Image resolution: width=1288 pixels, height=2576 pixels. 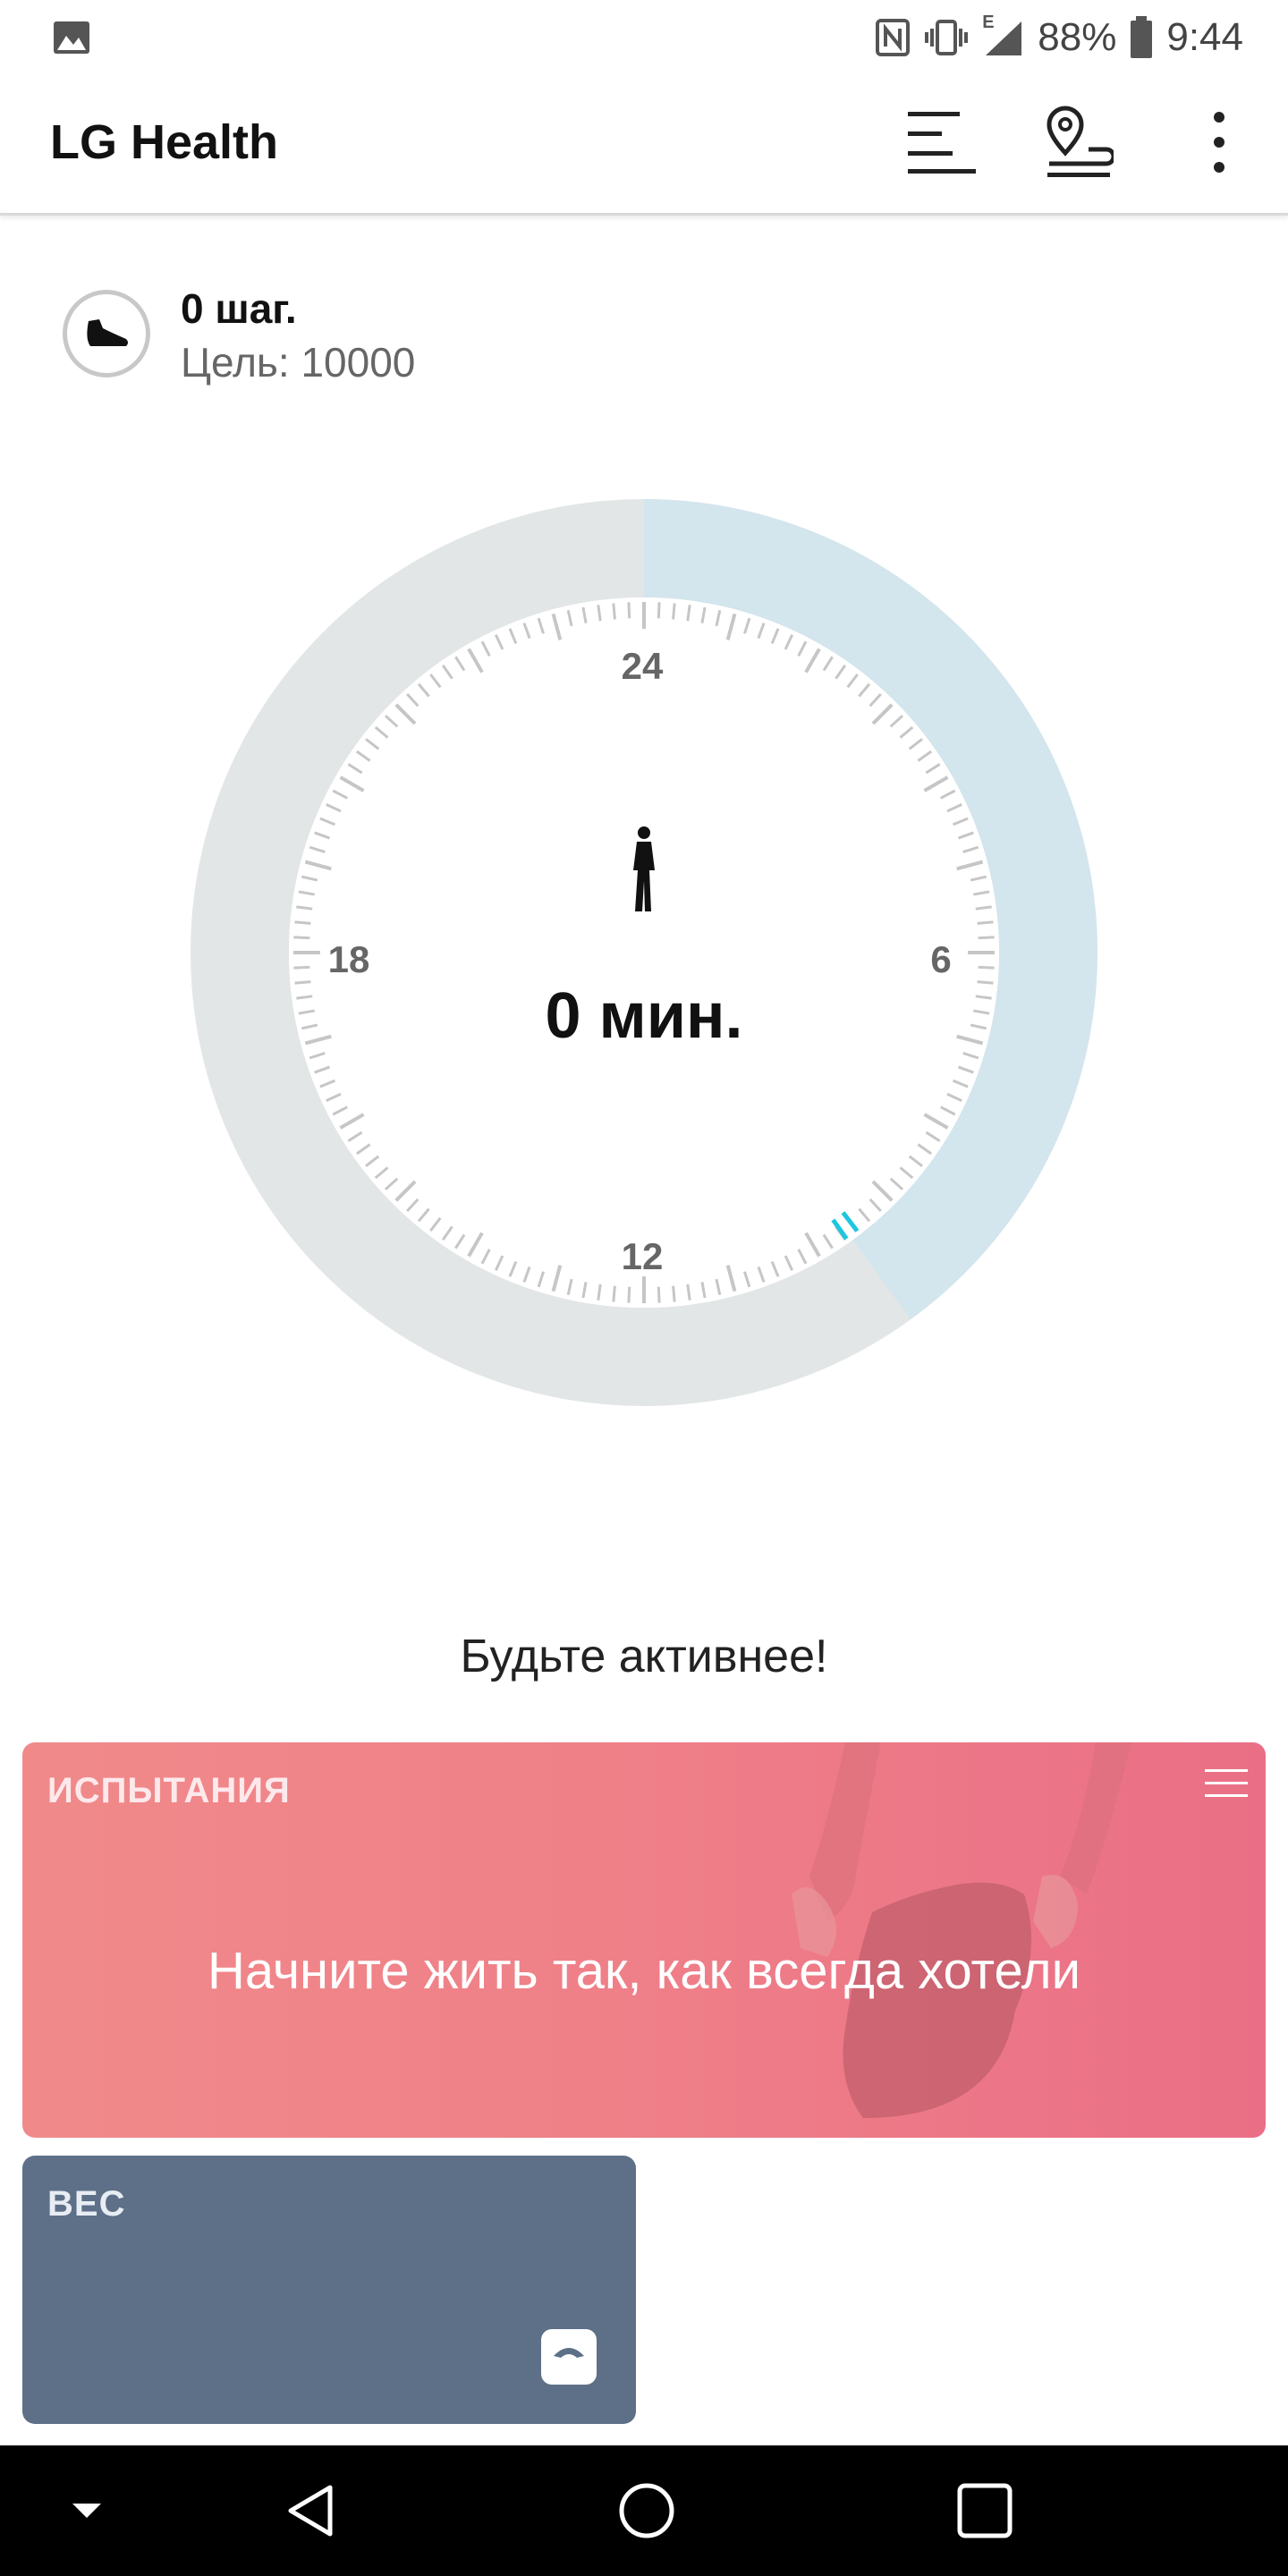 I want to click on clock: 9:44, so click(x=1204, y=37).